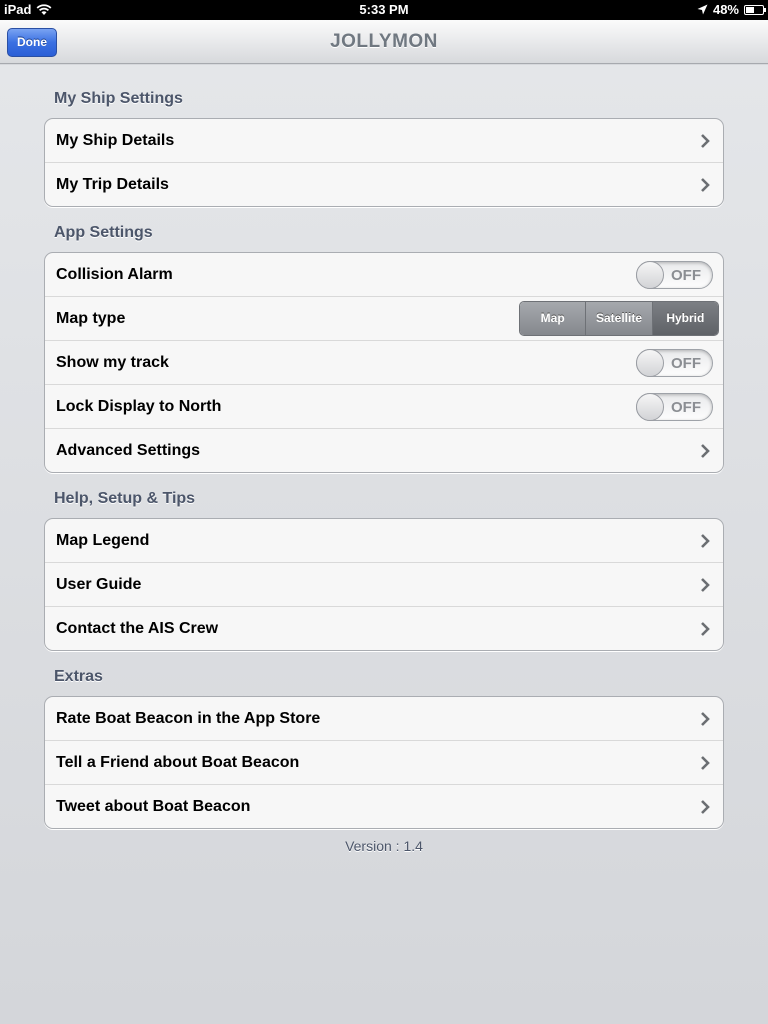 This screenshot has height=1024, width=768. What do you see at coordinates (553, 318) in the screenshot?
I see `segment-map: Map` at bounding box center [553, 318].